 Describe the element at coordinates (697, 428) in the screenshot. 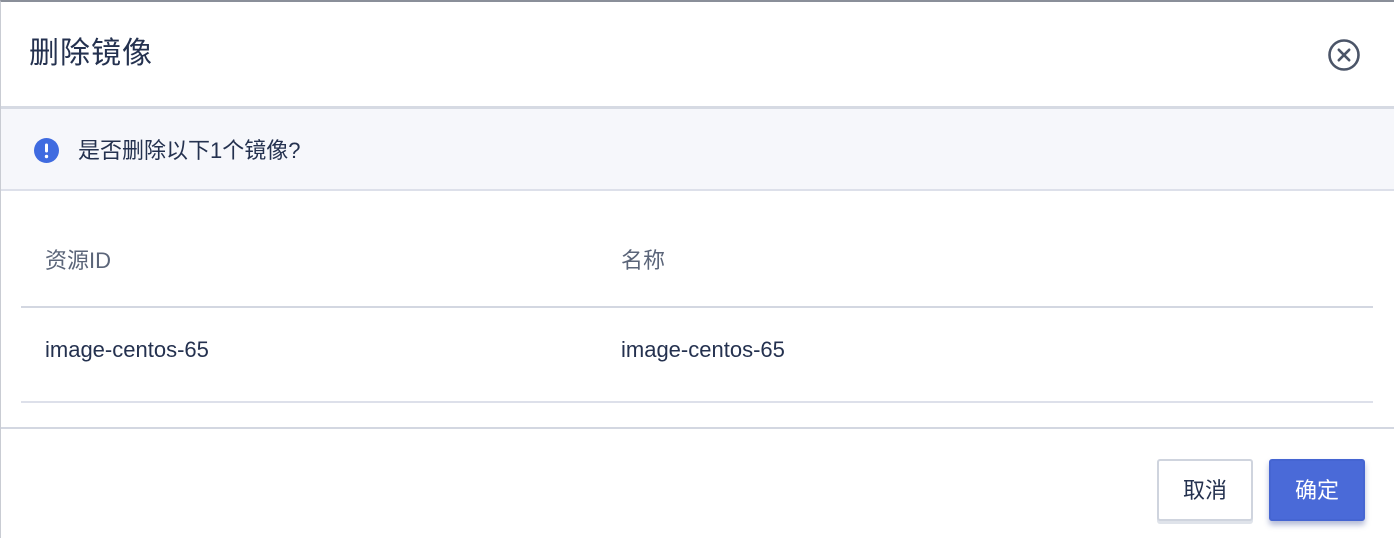

I see `footer-divider` at that location.